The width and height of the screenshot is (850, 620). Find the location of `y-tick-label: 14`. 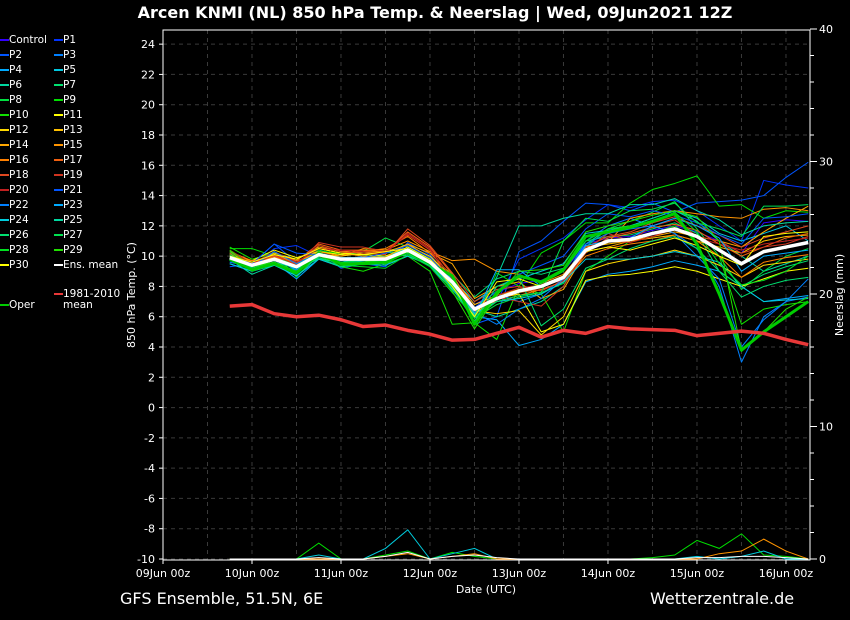

y-tick-label: 14 is located at coordinates (148, 196).